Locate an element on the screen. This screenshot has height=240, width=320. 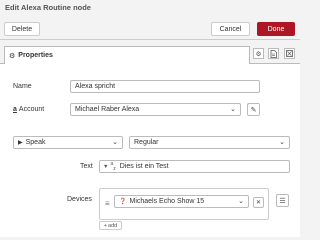
delete-button: Delete is located at coordinates (22, 29).